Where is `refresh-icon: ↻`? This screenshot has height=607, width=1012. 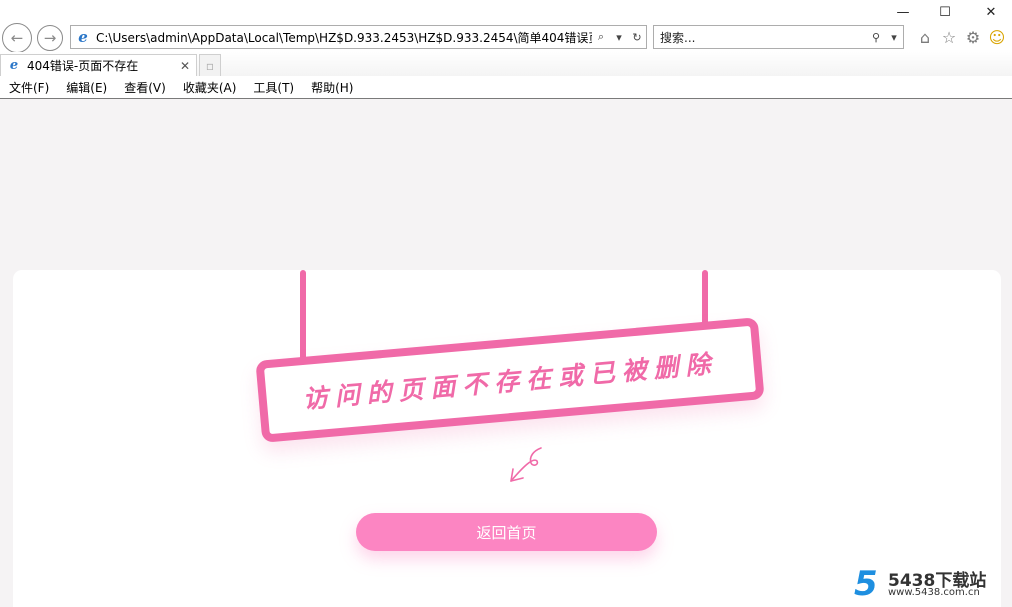 refresh-icon: ↻ is located at coordinates (637, 37).